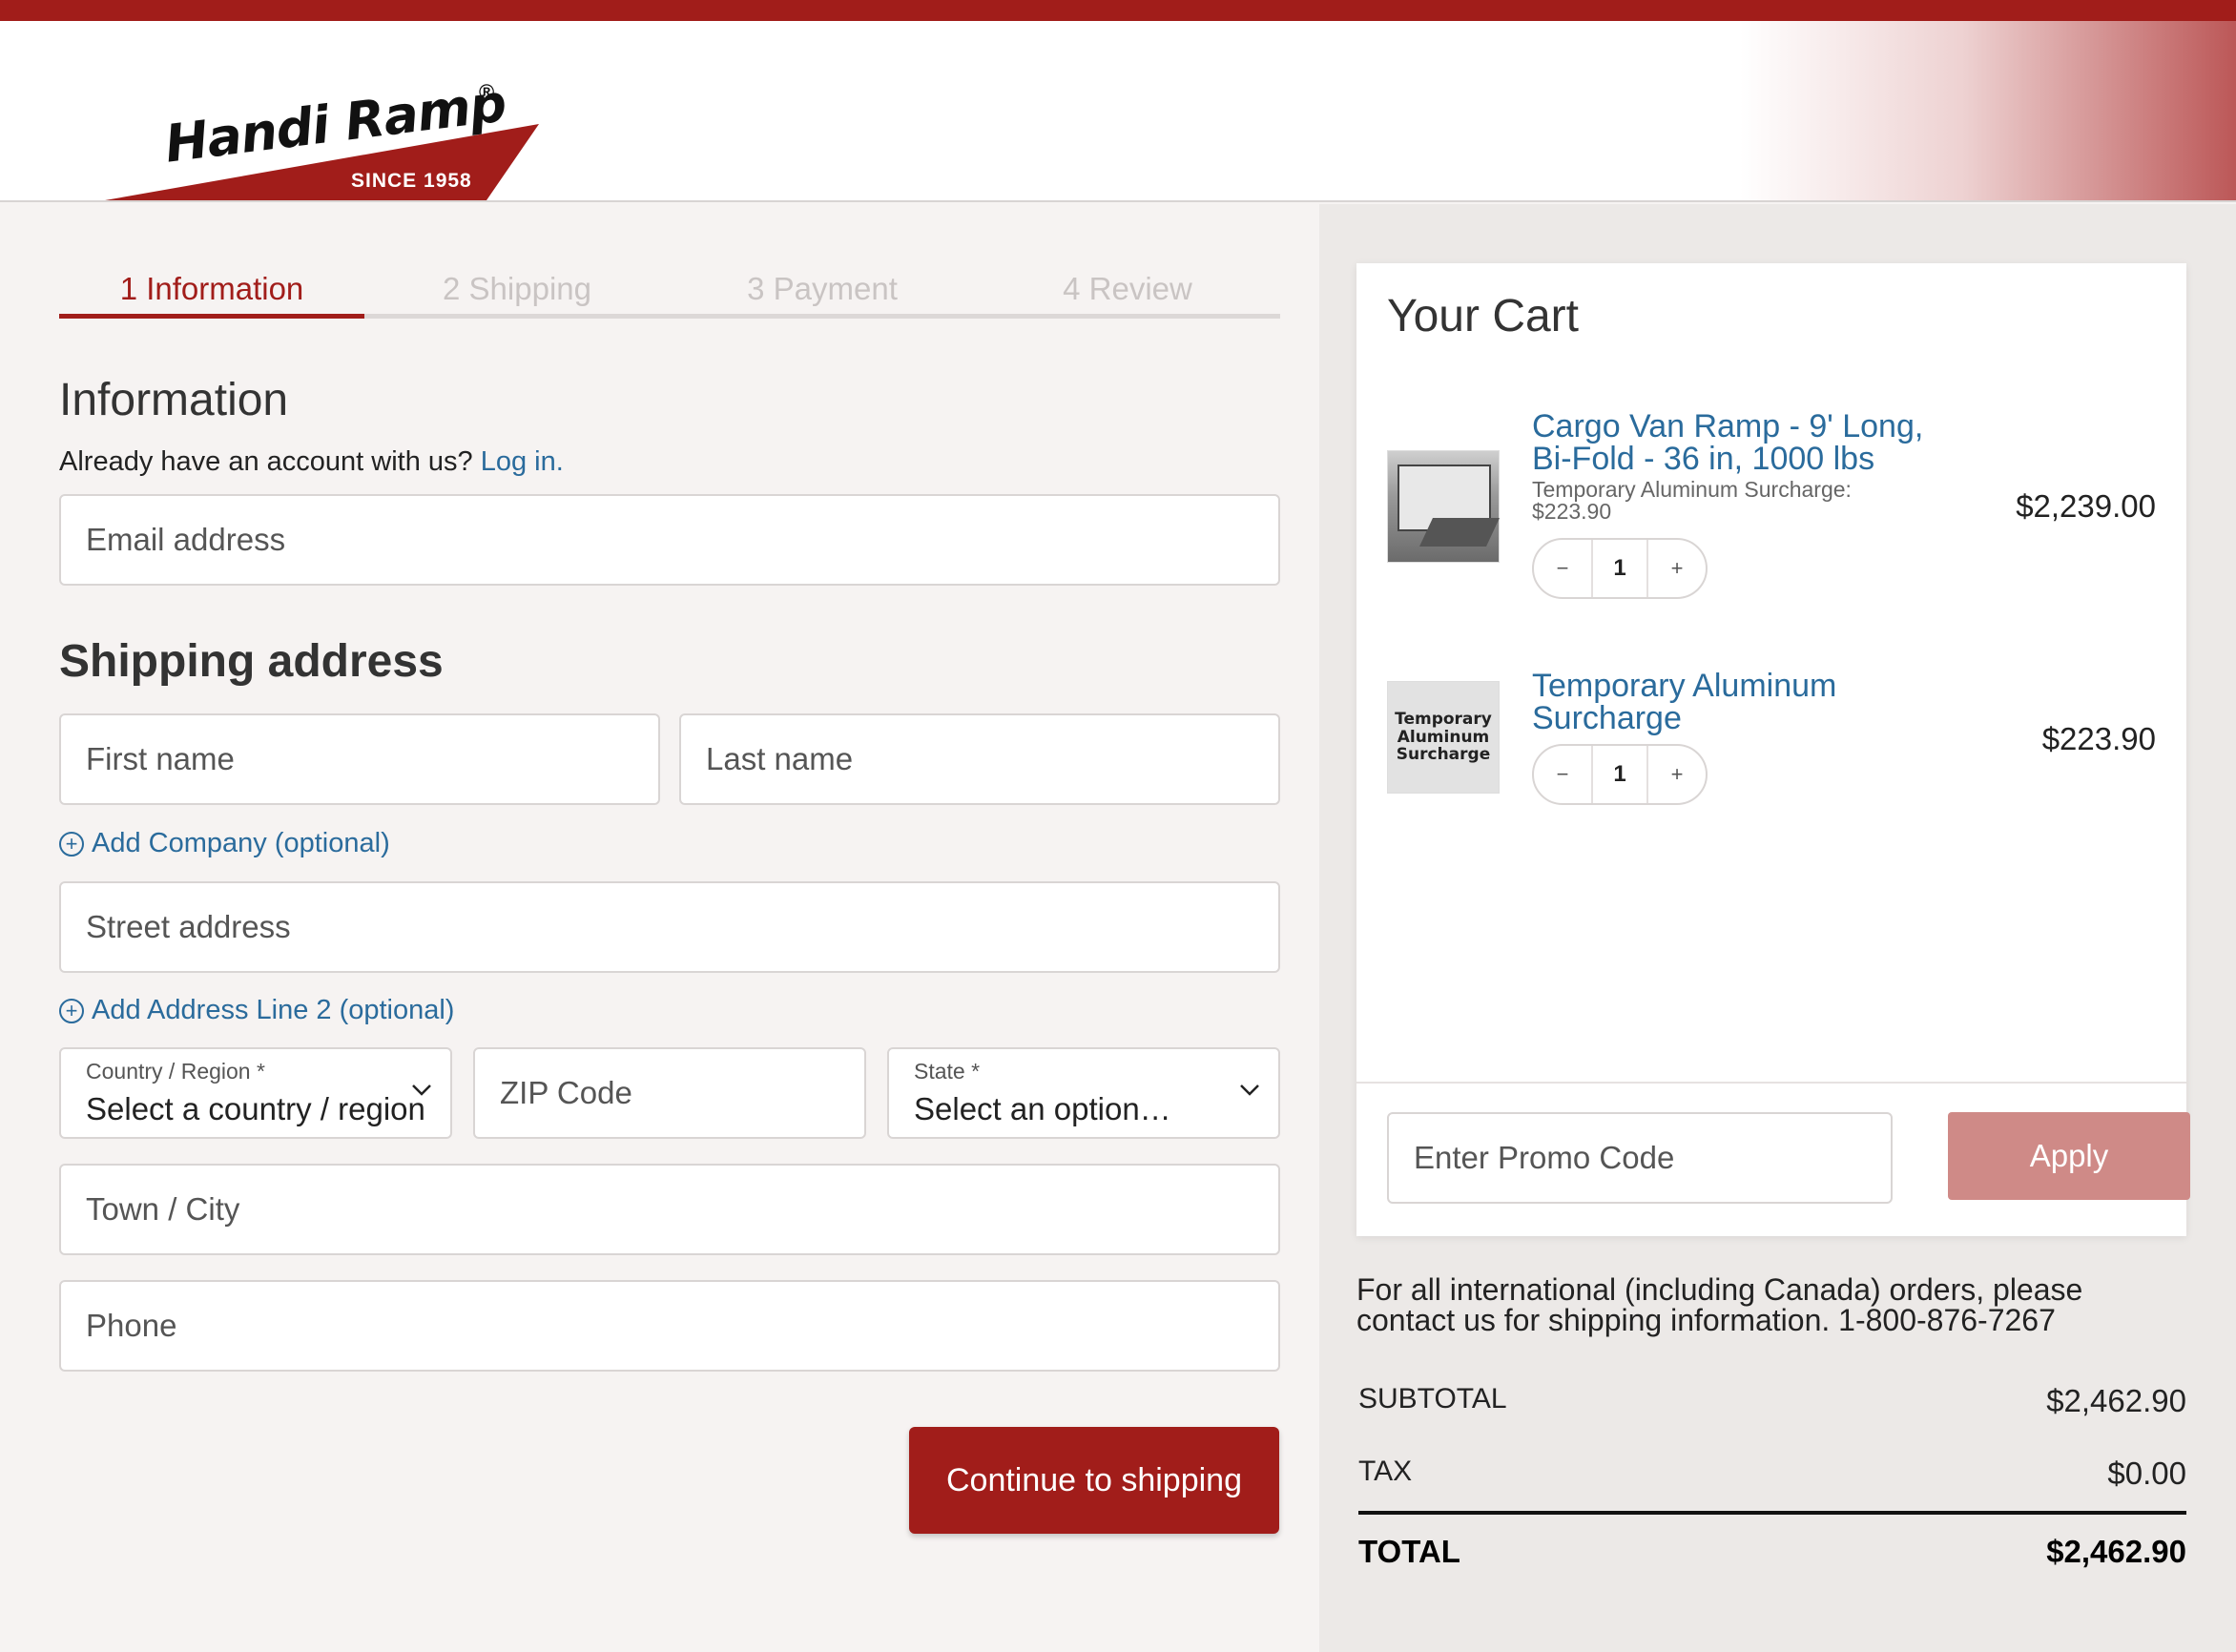 The height and width of the screenshot is (1652, 2236). What do you see at coordinates (1772, 1552) in the screenshot?
I see `total-row: TOTAL $2,462.90` at bounding box center [1772, 1552].